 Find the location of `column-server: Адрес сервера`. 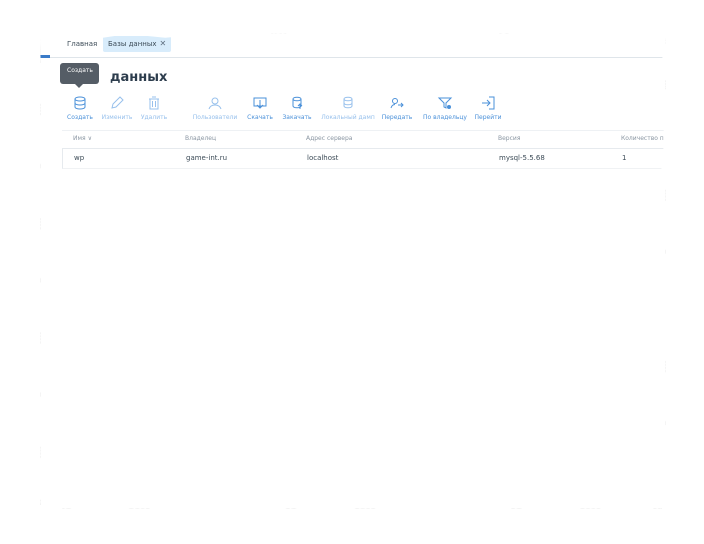

column-server: Адрес сервера is located at coordinates (329, 138).